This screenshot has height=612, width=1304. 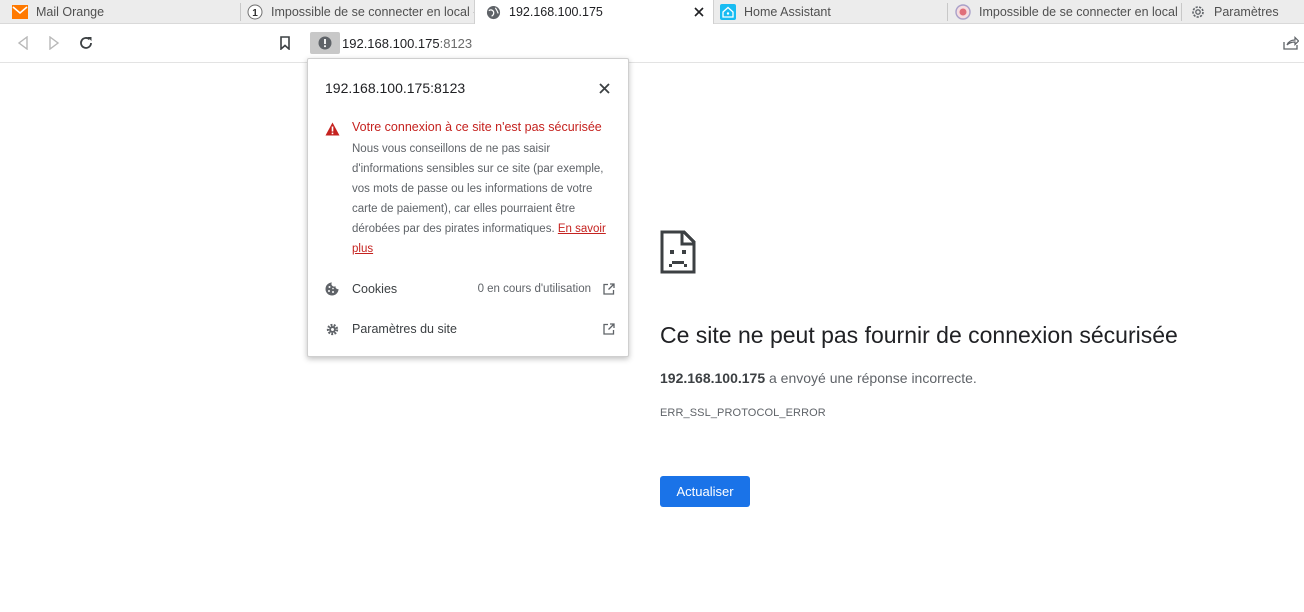 What do you see at coordinates (404, 329) in the screenshot?
I see `site-settings-label: Paramètres du site` at bounding box center [404, 329].